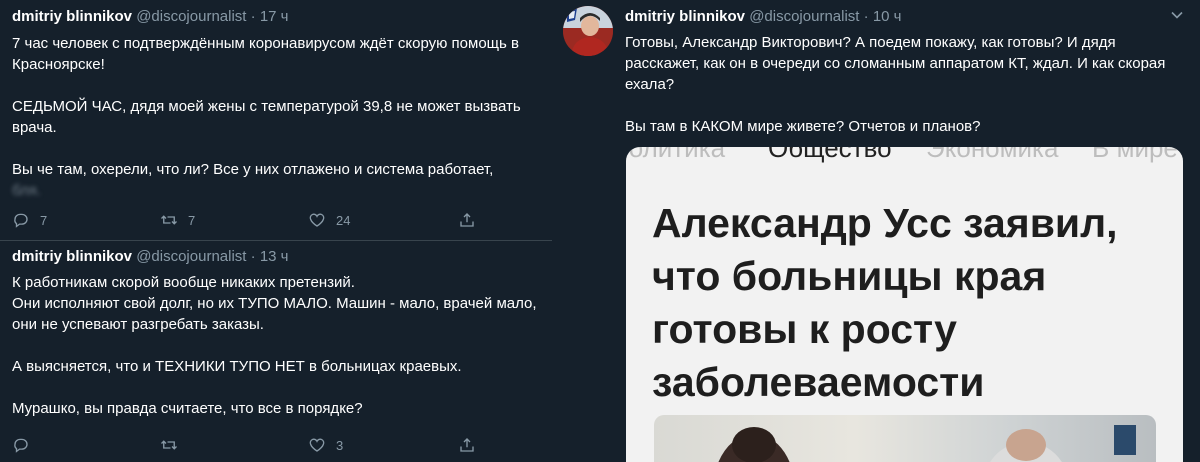 The image size is (1200, 462). I want to click on tweet-time: 13 ч, so click(274, 256).